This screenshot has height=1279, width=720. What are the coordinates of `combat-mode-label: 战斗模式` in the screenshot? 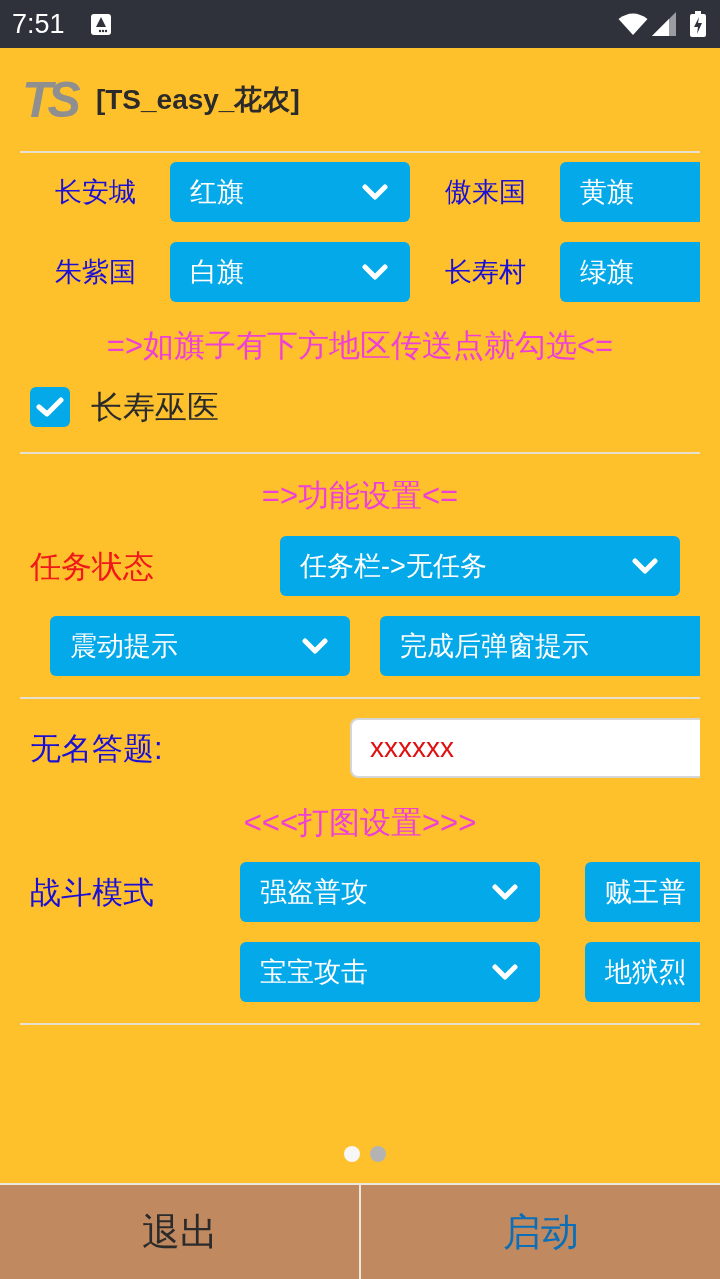 It's located at (92, 892).